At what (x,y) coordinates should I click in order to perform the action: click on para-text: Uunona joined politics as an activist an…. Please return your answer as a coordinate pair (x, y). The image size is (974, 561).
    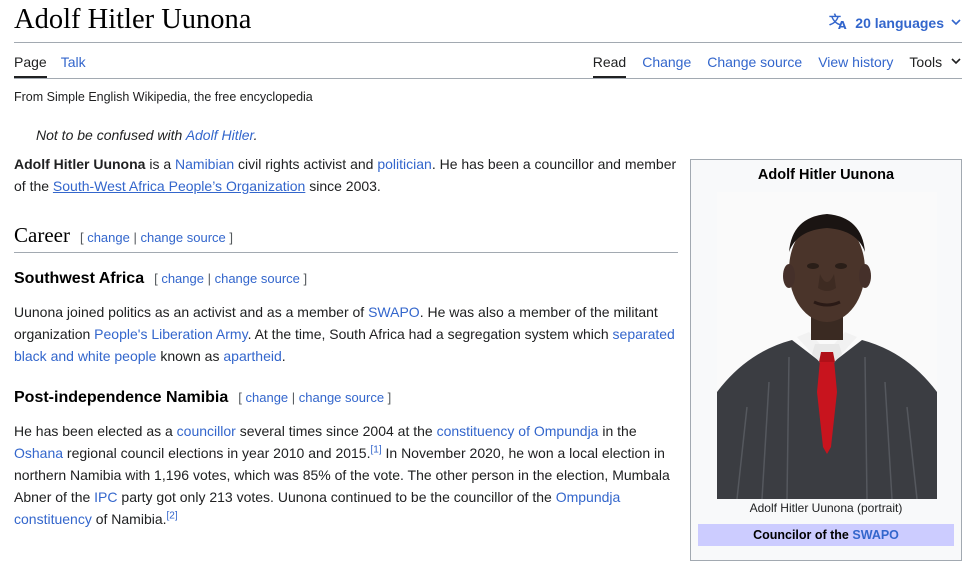
    Looking at the image, I should click on (191, 312).